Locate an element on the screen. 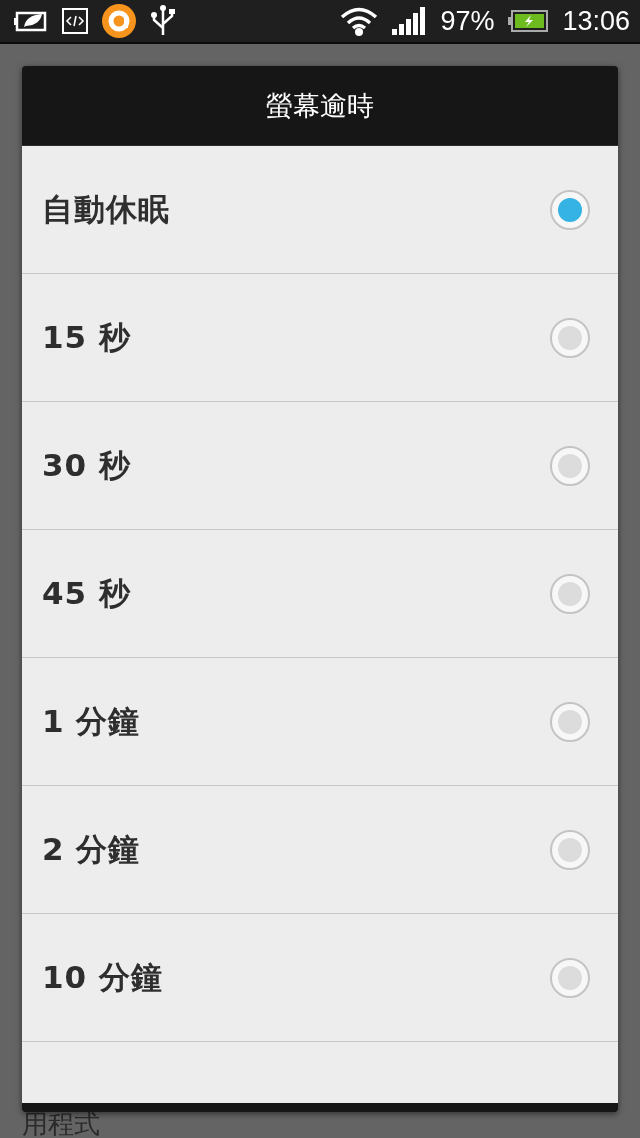 This screenshot has height=1138, width=640. usb-icon is located at coordinates (163, 21).